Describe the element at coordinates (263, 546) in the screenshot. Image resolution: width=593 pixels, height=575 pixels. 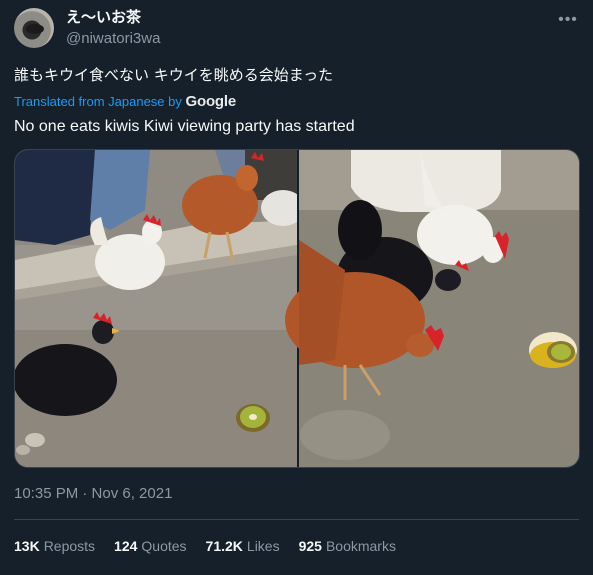
I see `likes-label: Likes` at that location.